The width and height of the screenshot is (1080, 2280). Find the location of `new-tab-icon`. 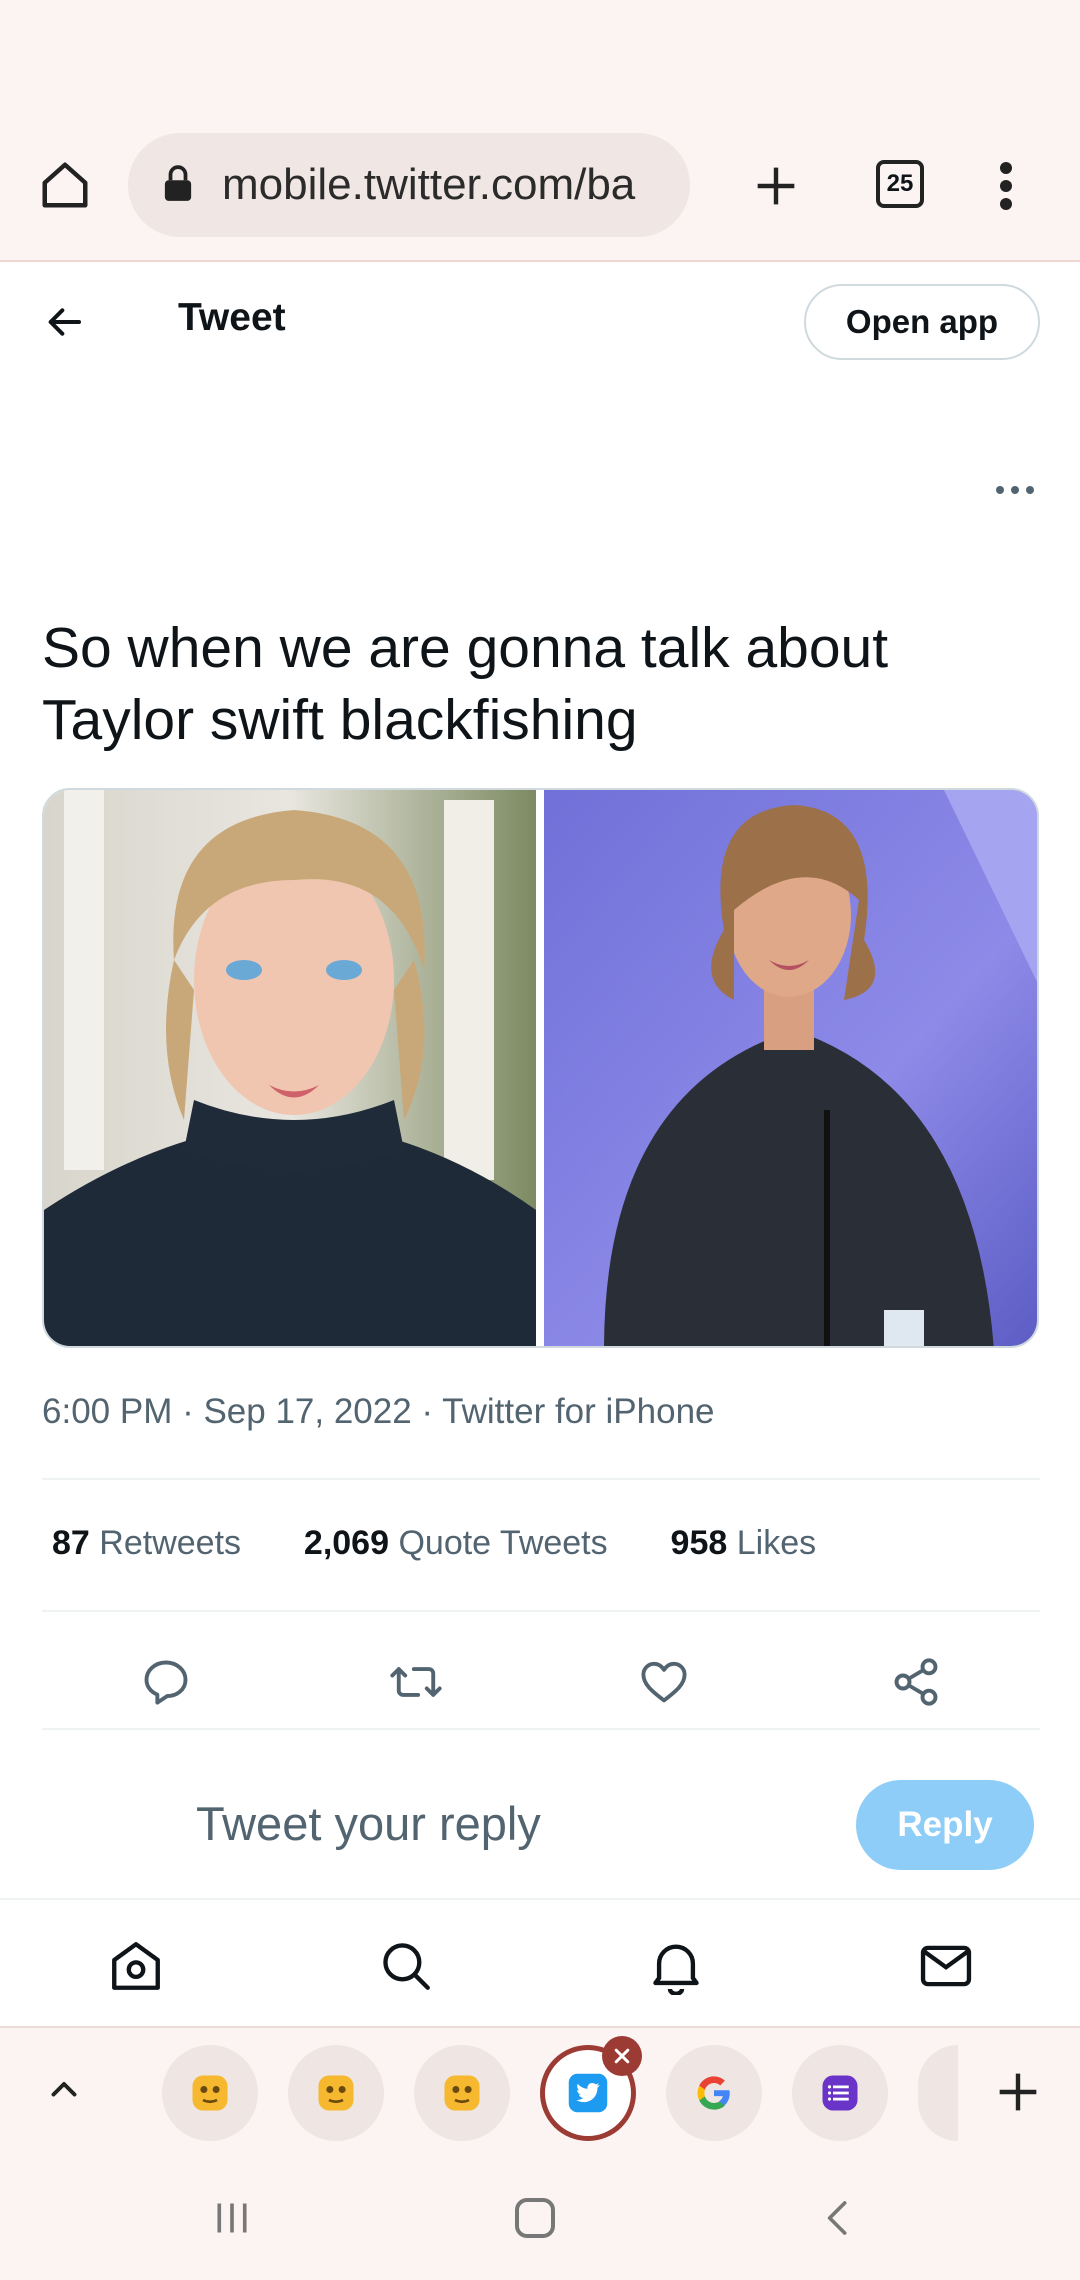

new-tab-icon is located at coordinates (776, 186).